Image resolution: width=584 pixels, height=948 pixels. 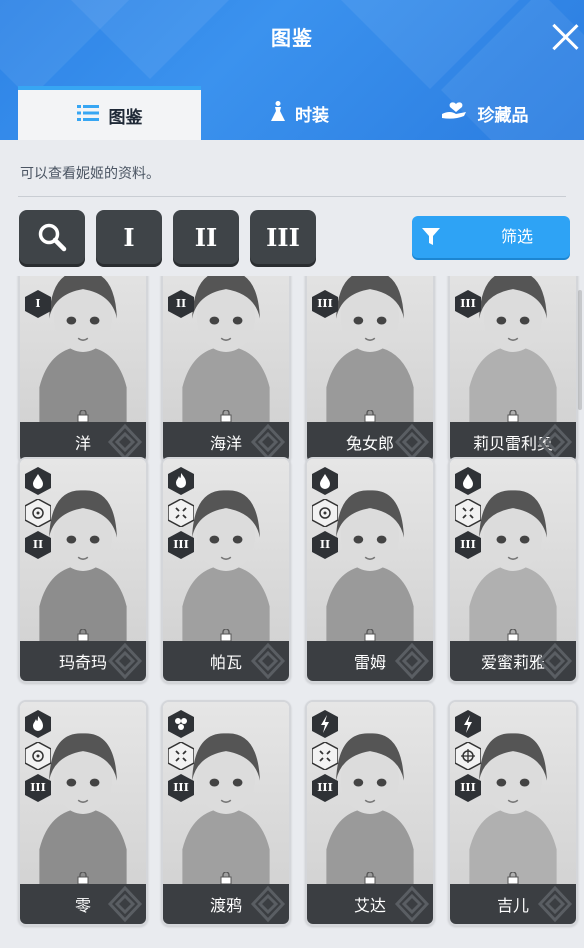 I want to click on burst-label: I, so click(x=38, y=303).